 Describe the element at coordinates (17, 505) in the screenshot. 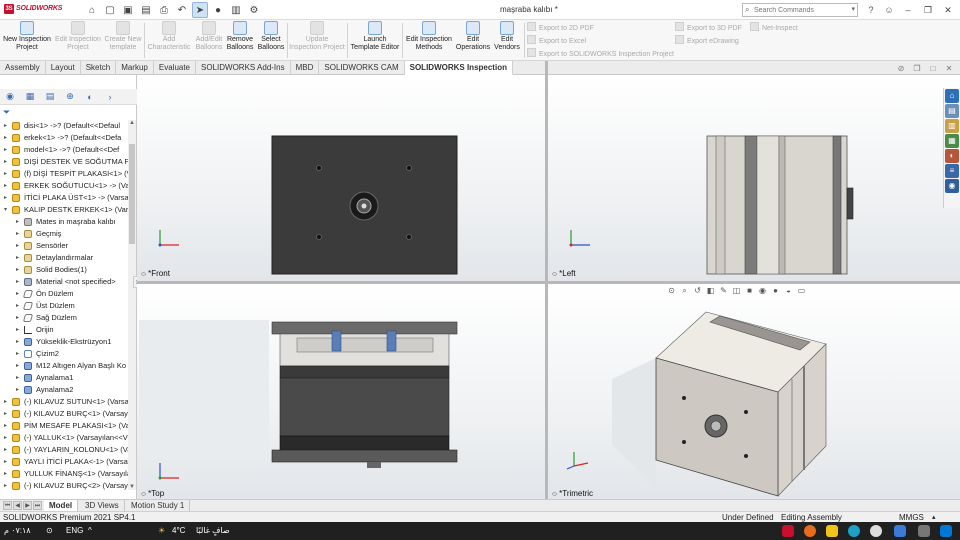

I see `prev-tab-icon: ◀` at that location.